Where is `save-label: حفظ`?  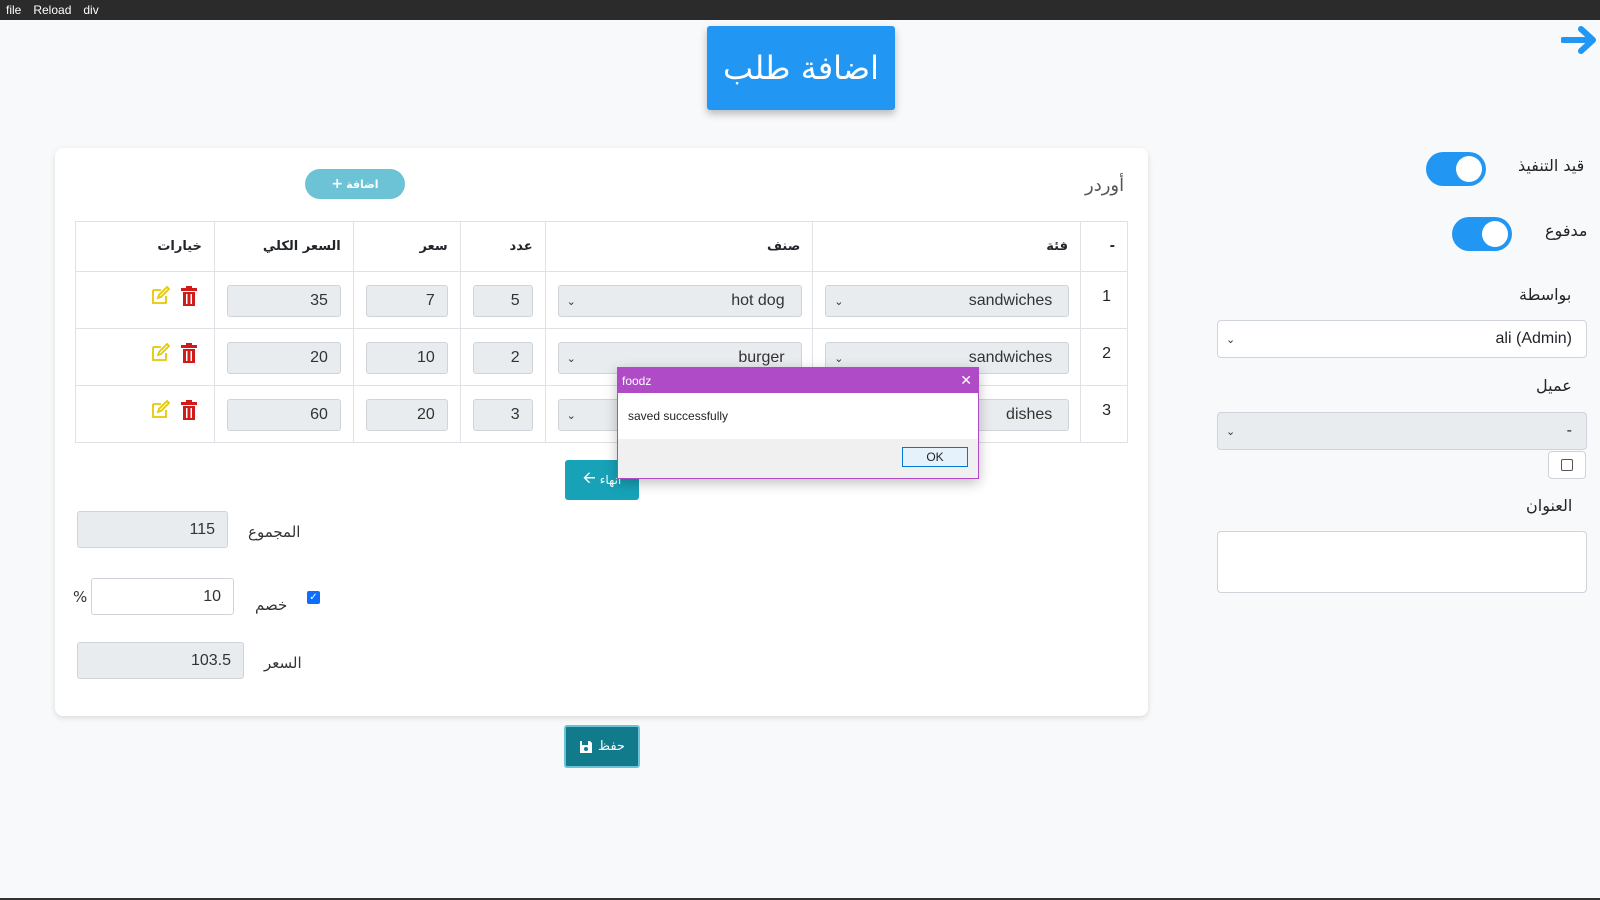 save-label: حفظ is located at coordinates (611, 746).